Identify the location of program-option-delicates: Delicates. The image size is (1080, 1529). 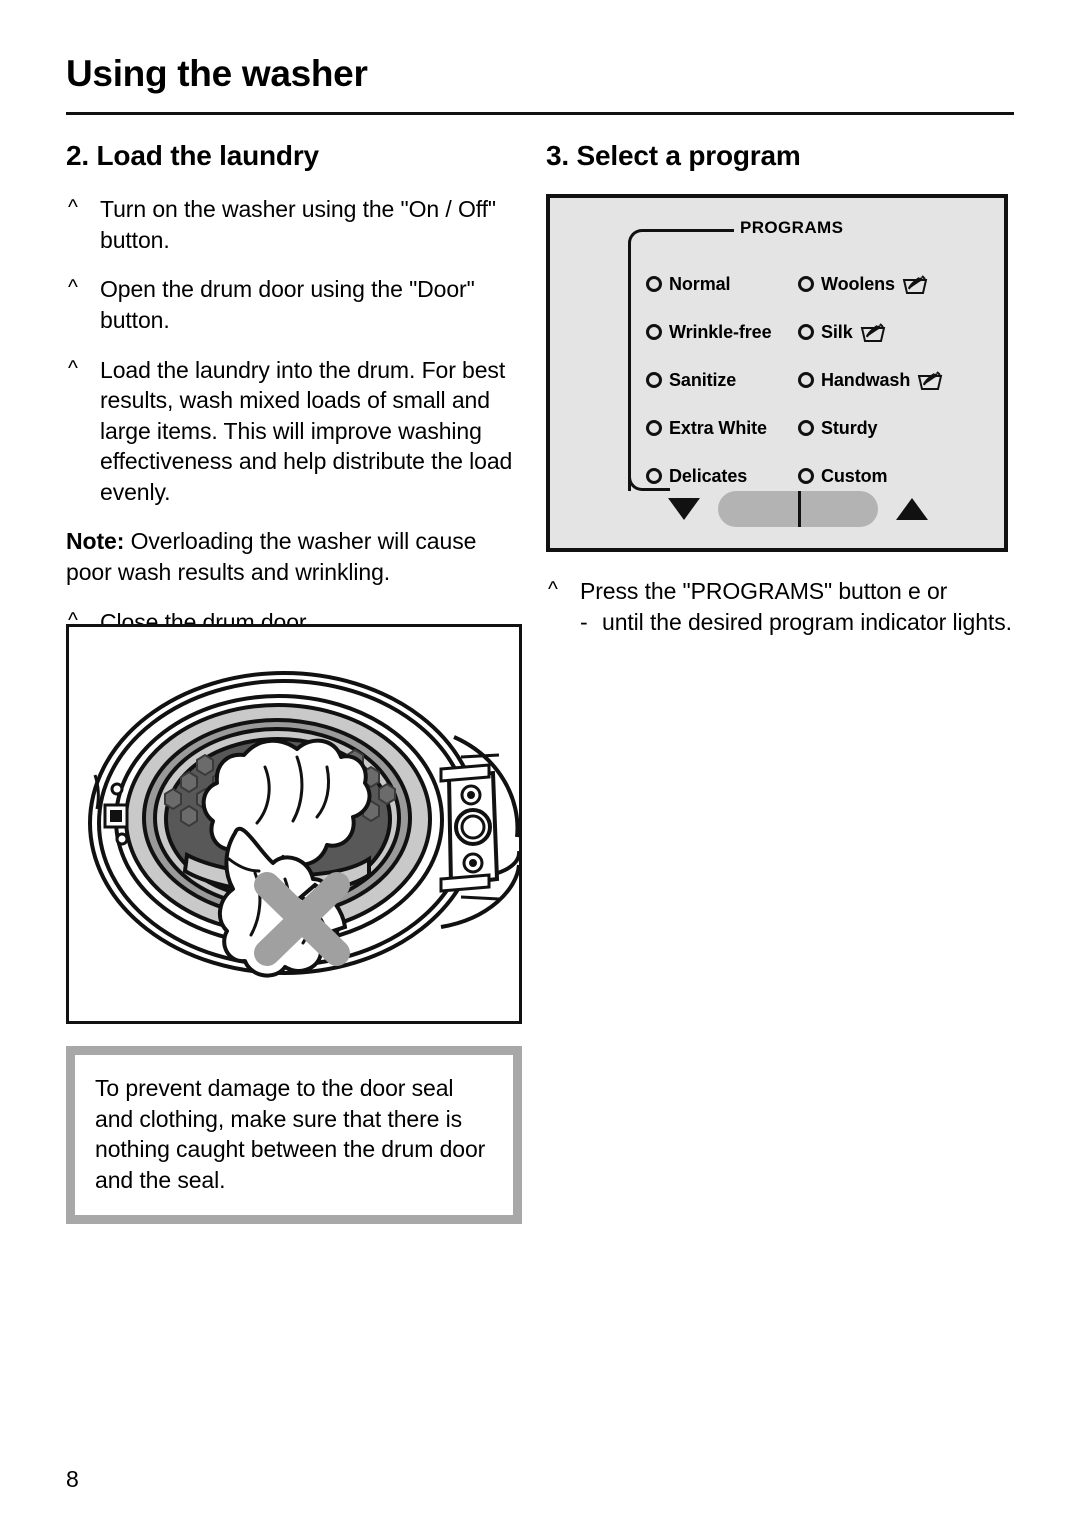
(722, 476).